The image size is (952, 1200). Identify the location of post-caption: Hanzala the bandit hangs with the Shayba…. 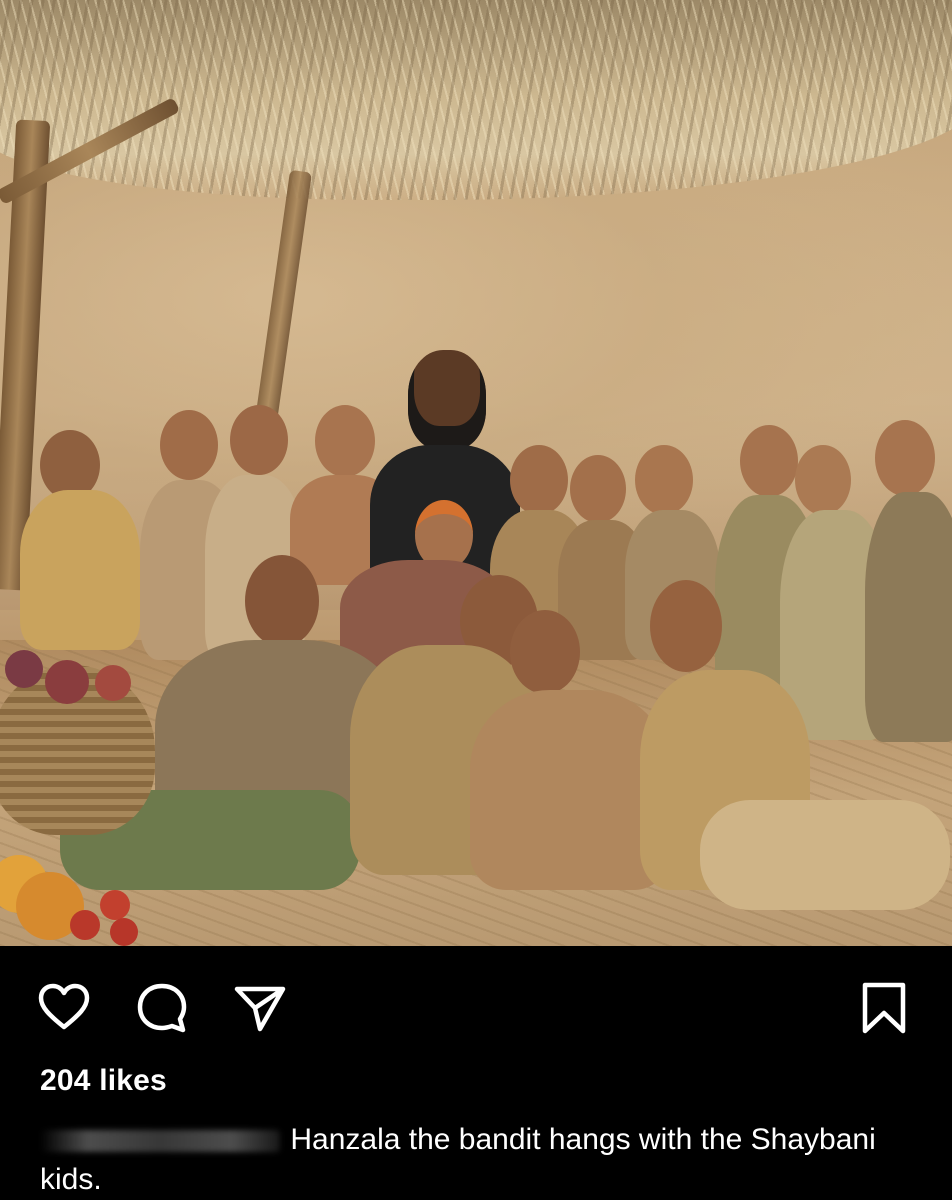
(480, 1160).